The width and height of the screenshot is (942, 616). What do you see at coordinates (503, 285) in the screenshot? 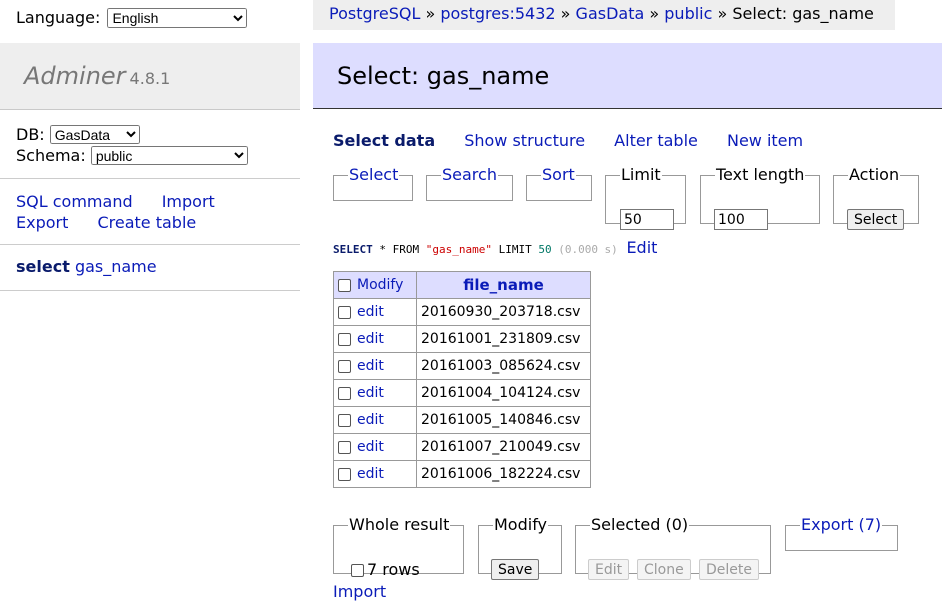
I see `file-name-header: file_name` at bounding box center [503, 285].